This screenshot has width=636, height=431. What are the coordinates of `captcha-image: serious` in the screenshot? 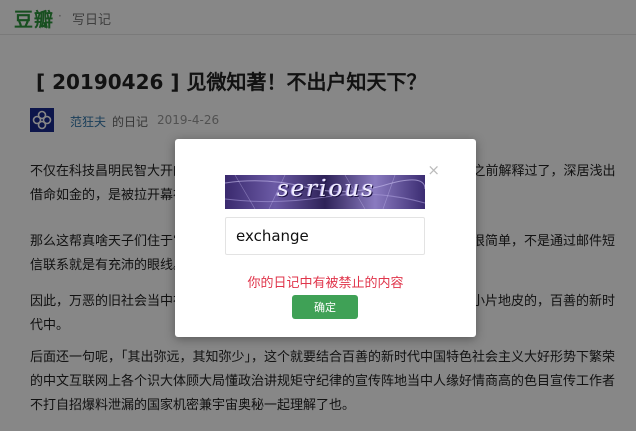 It's located at (325, 192).